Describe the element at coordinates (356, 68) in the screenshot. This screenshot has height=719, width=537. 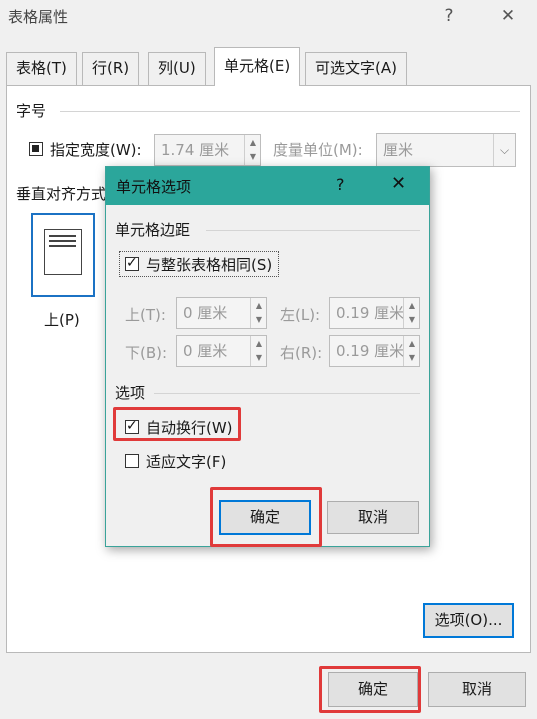
I see `tab-alt-text: 可选文字(A)` at that location.